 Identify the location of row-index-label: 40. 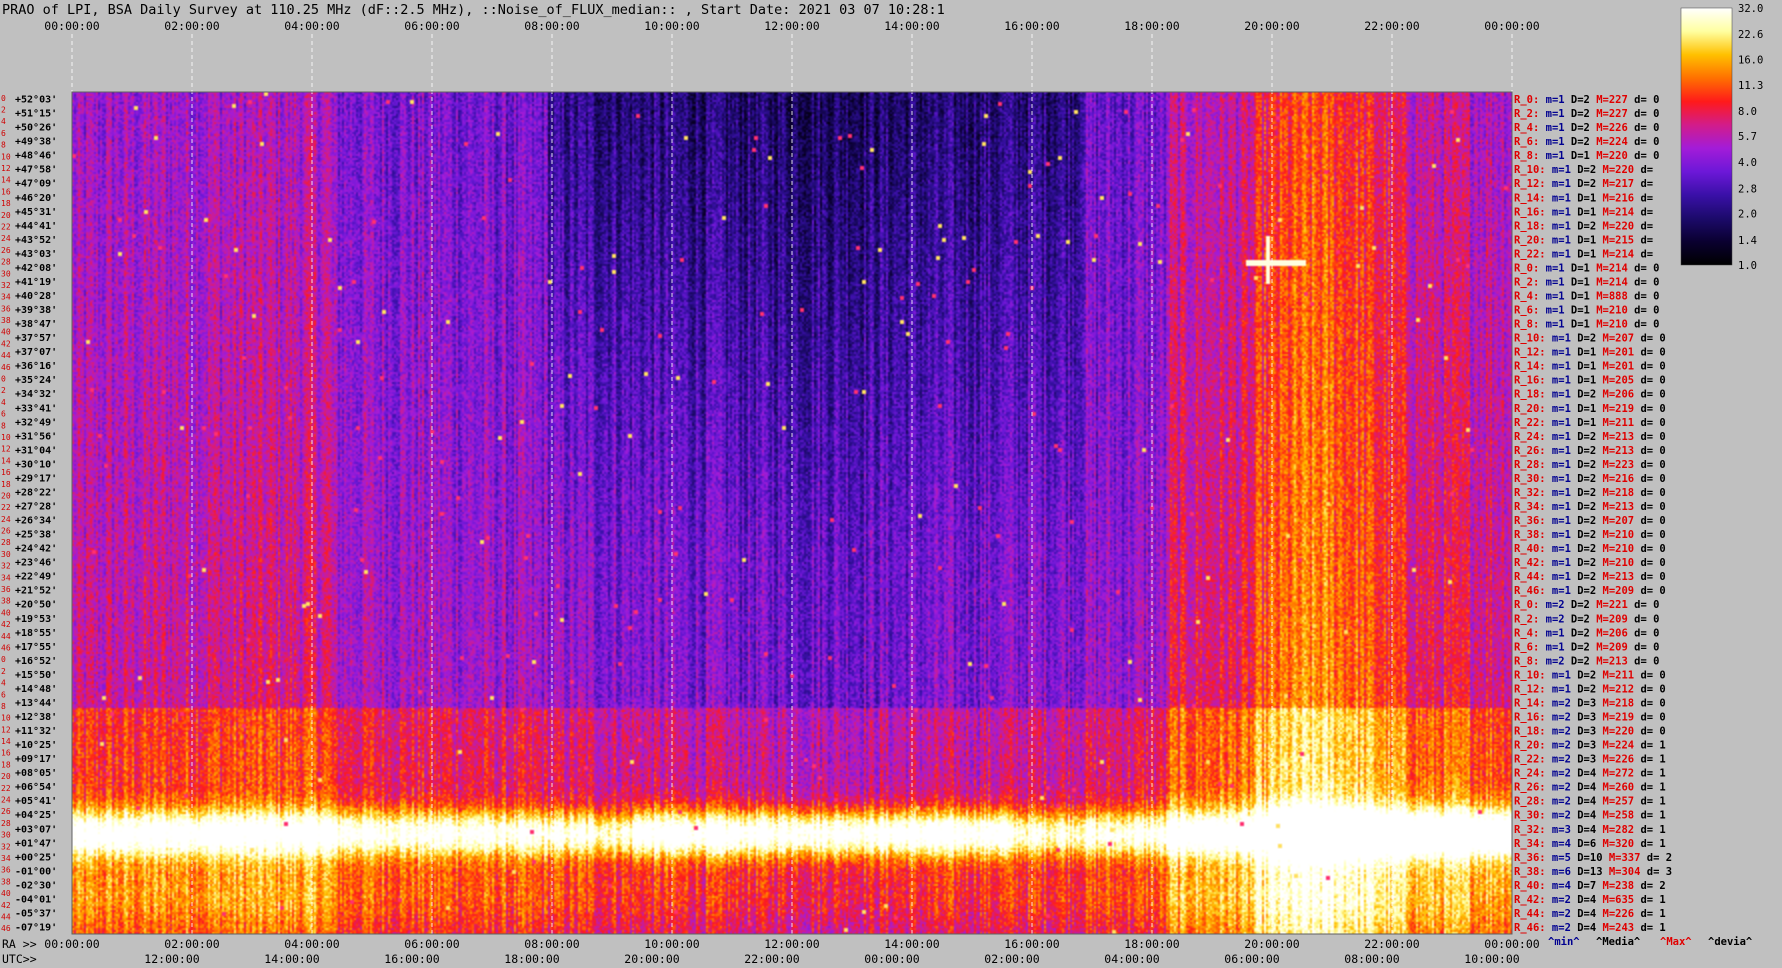
(6, 332).